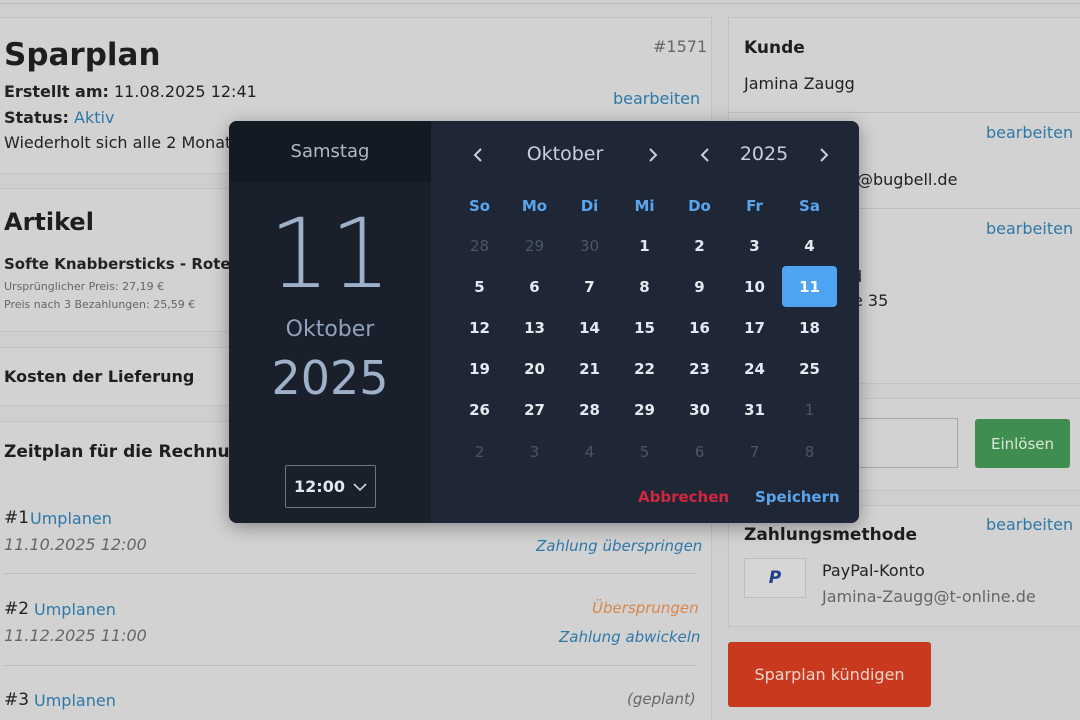  I want to click on page-title: Sparplan, so click(82, 55).